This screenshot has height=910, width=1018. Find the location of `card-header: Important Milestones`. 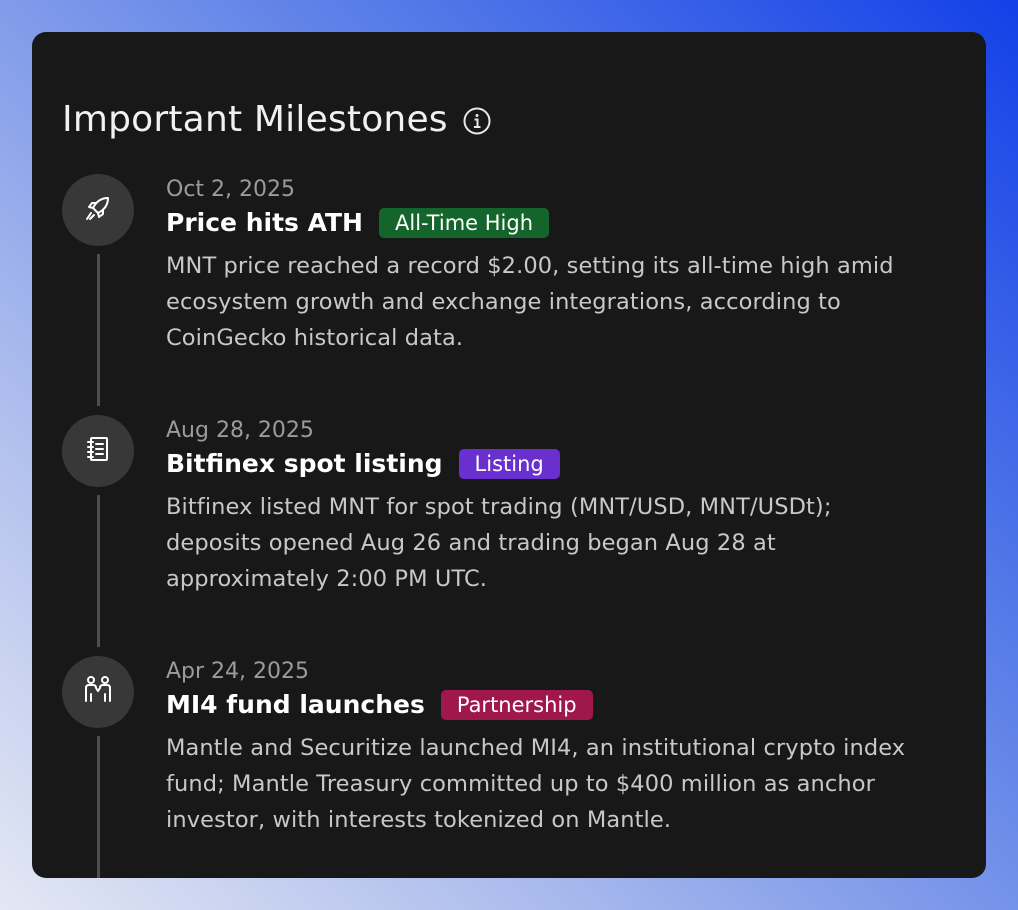

card-header: Important Milestones is located at coordinates (277, 120).